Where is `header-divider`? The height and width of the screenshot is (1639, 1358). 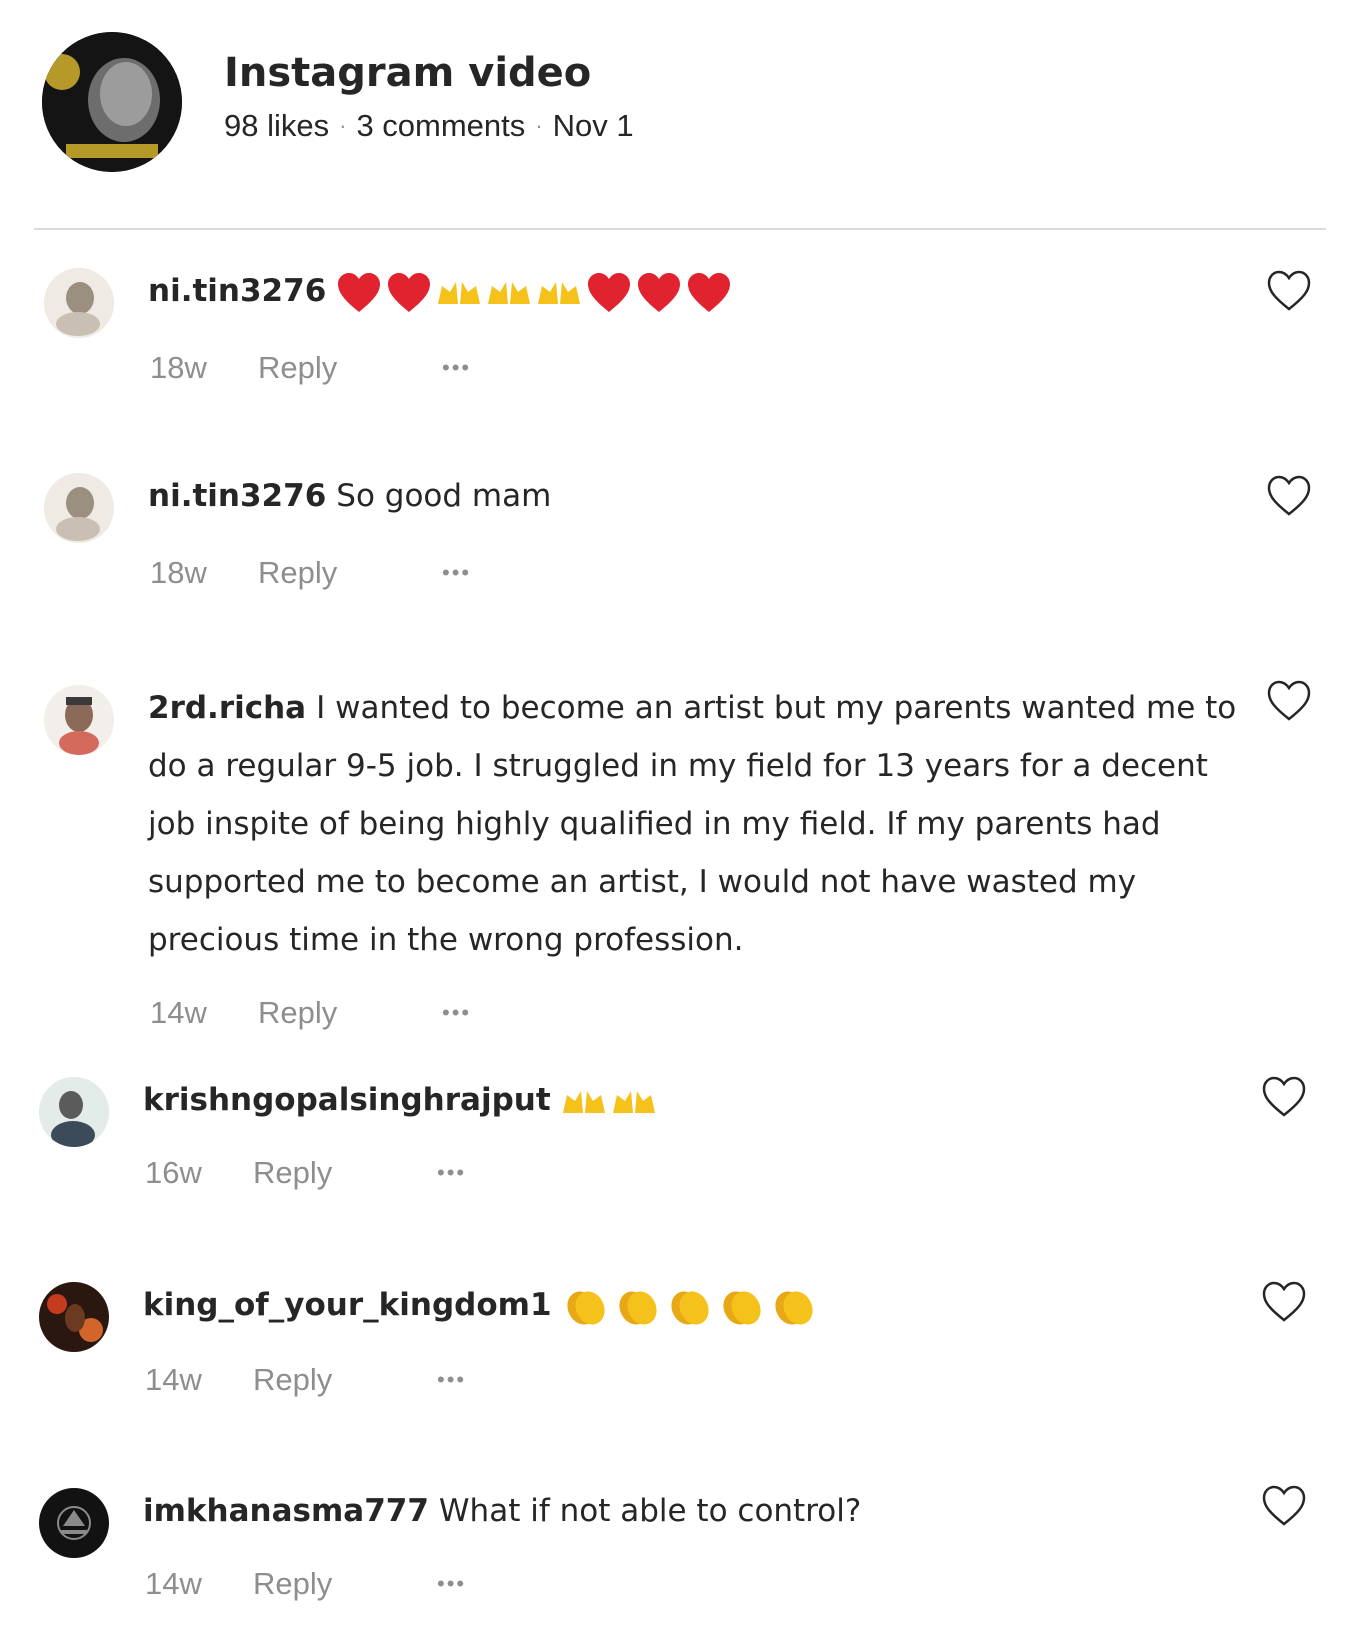
header-divider is located at coordinates (680, 229).